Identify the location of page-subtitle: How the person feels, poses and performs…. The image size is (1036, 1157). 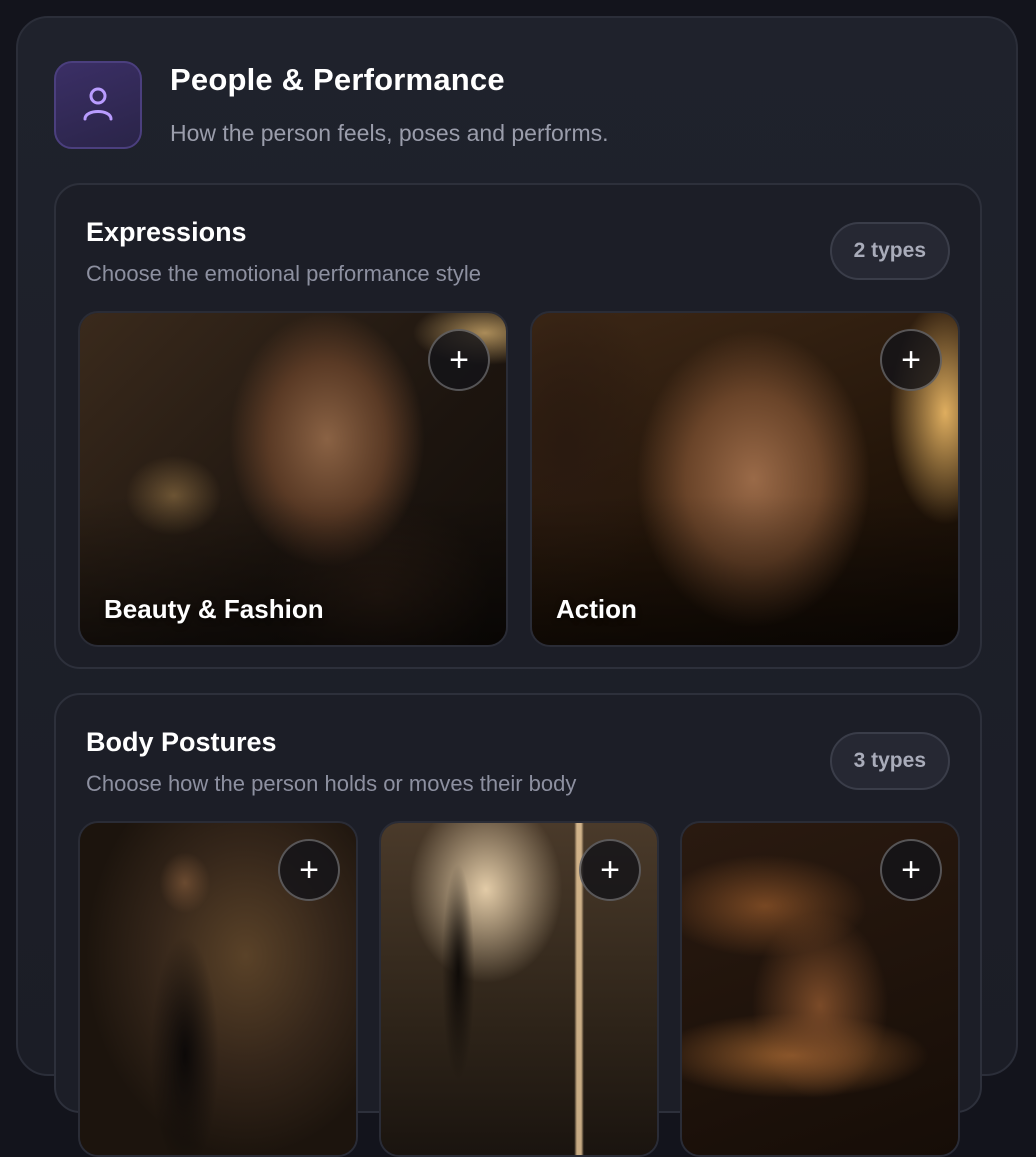
(389, 133).